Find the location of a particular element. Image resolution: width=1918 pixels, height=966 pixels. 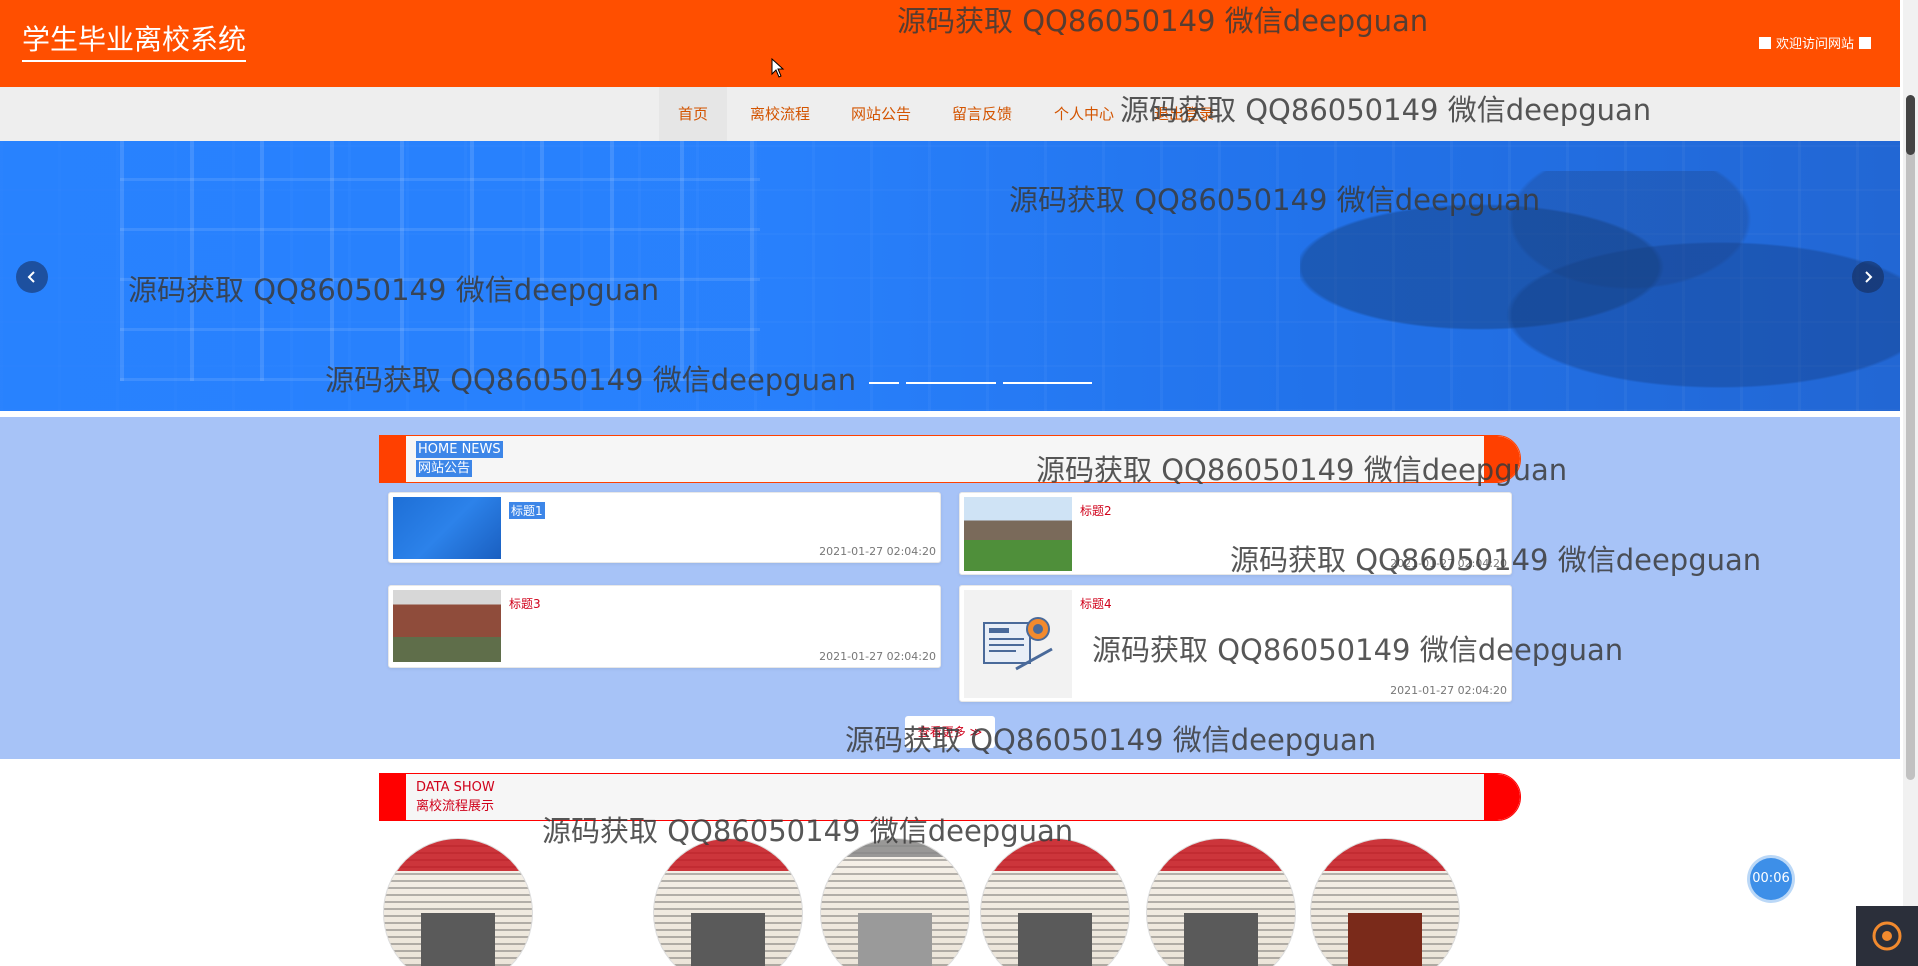

banner-prev-button is located at coordinates (32, 277).